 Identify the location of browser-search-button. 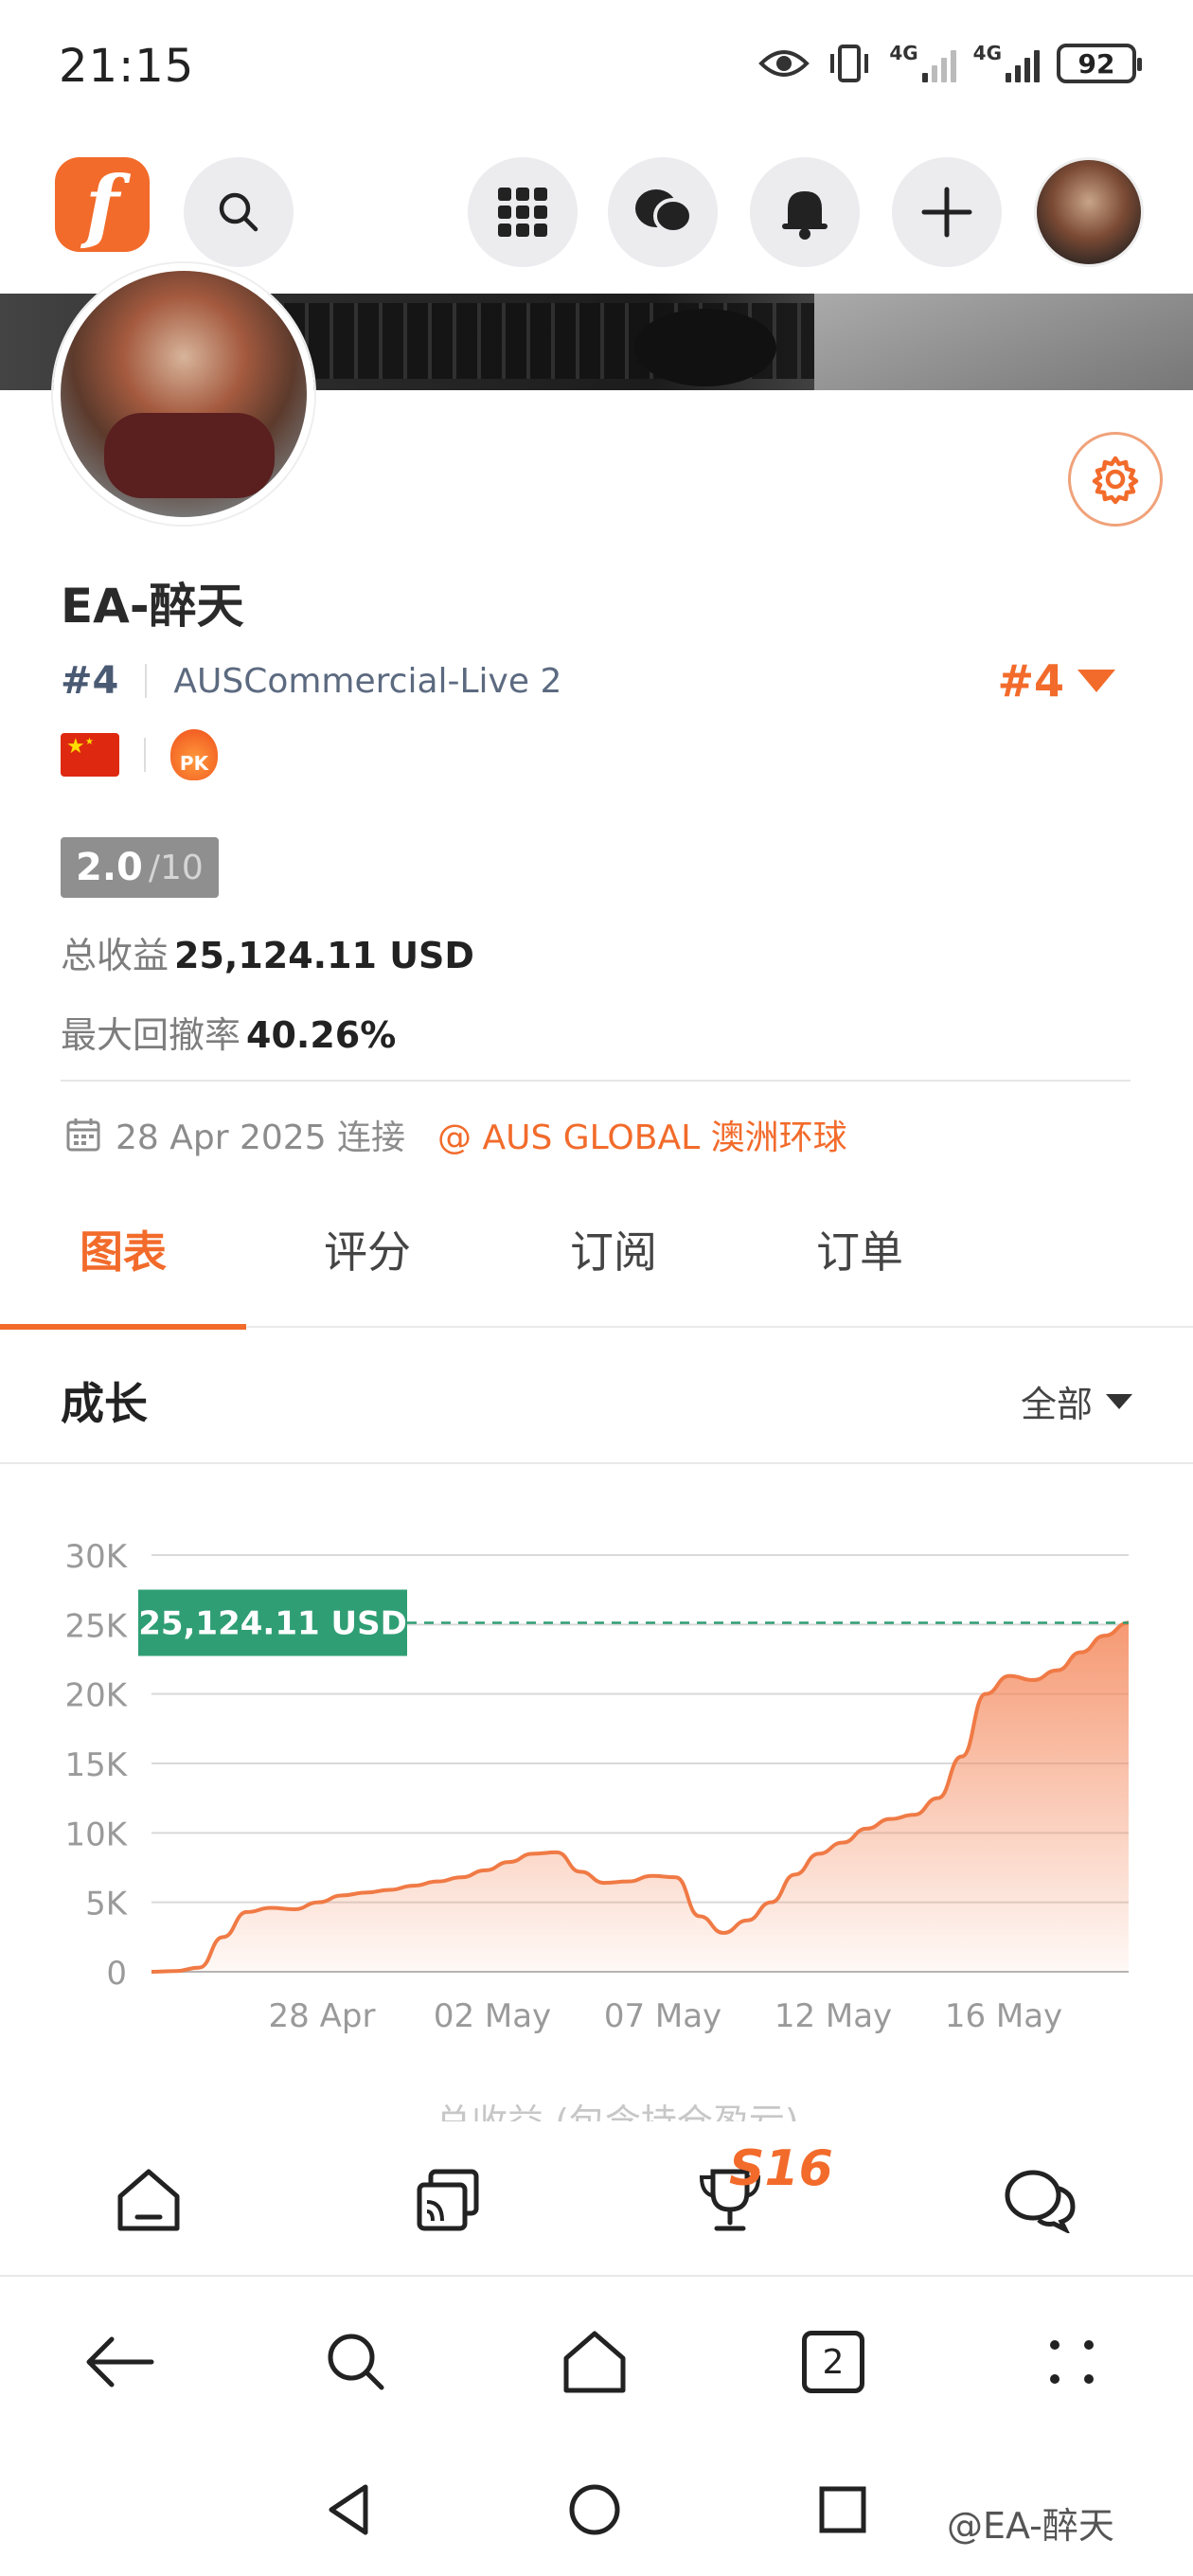
(356, 2362).